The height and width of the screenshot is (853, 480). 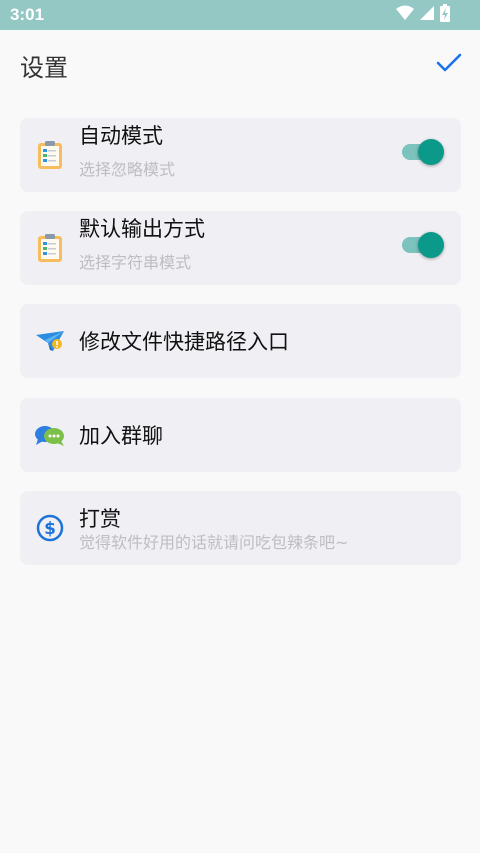 I want to click on setting-title: 加入群聊, so click(x=121, y=436).